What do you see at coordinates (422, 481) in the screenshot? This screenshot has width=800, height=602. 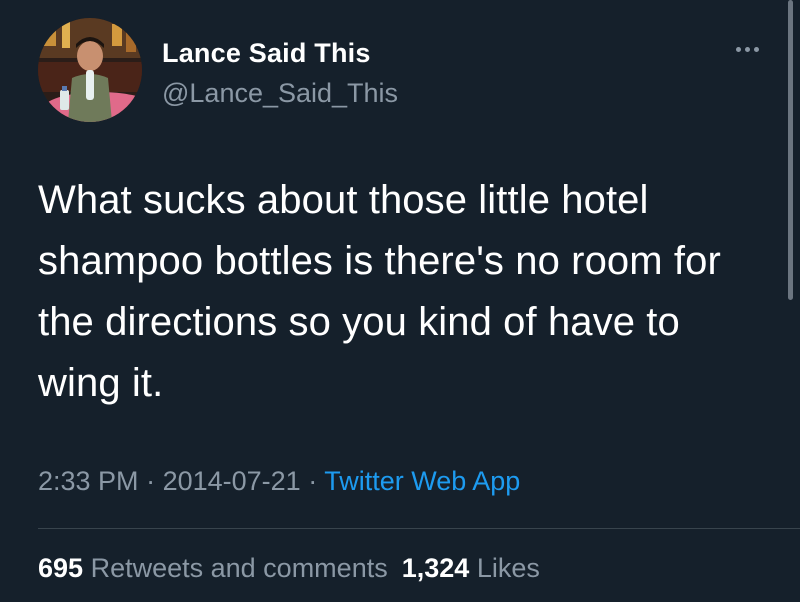 I see `tweet-source-link: Twitter Web App` at bounding box center [422, 481].